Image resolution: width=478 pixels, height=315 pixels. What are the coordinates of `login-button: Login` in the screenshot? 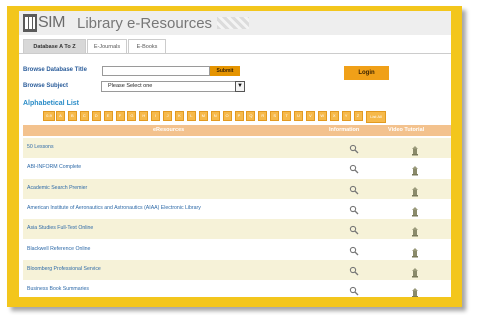 It's located at (366, 73).